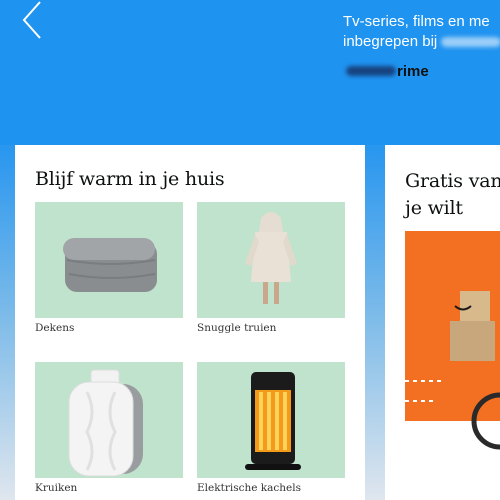 Image resolution: width=500 pixels, height=500 pixels. I want to click on promo-line-2: inbegrepen bij, so click(421, 42).